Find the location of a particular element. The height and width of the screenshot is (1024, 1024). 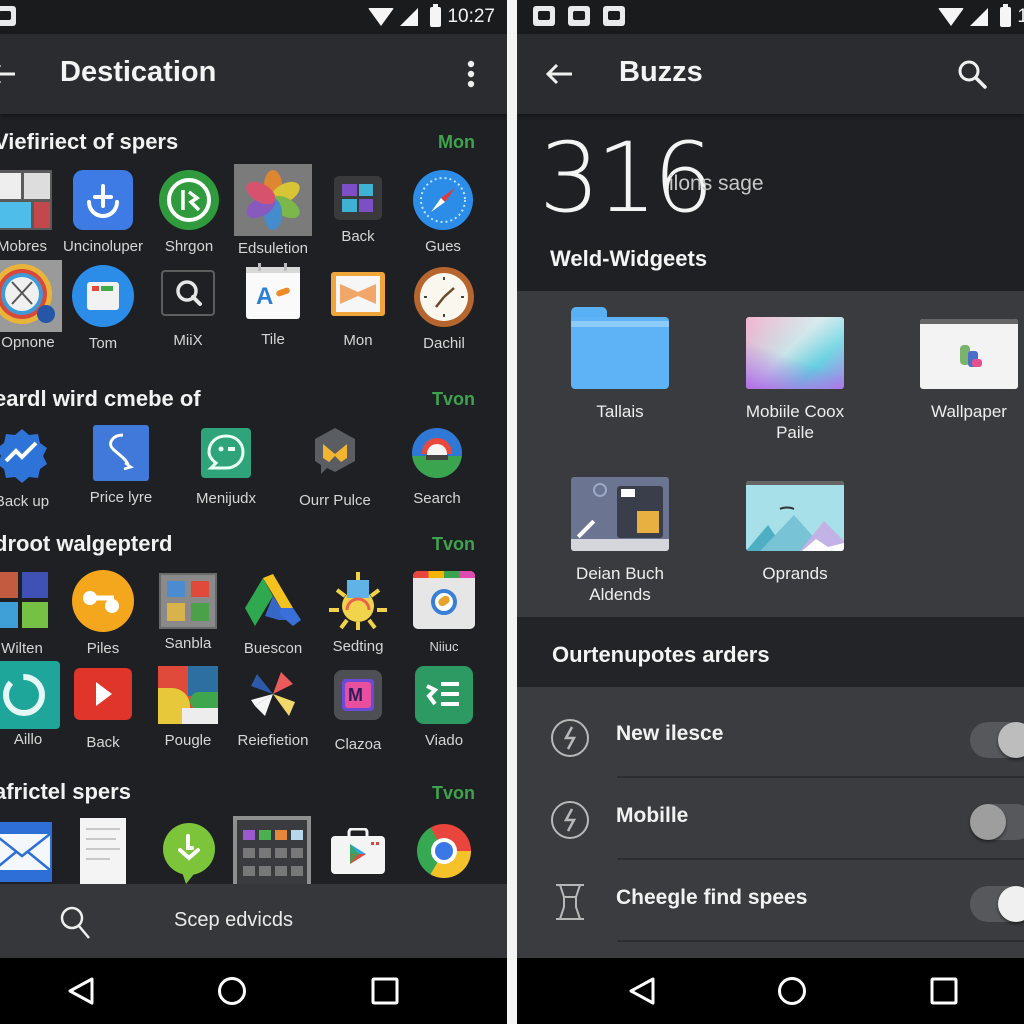

app-label: Mon is located at coordinates (358, 340).